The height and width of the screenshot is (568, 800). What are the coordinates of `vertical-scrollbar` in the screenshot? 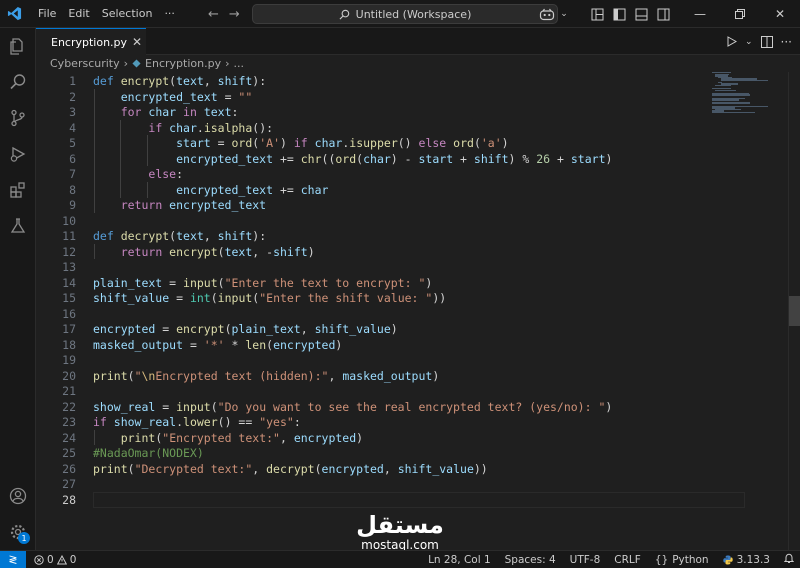 It's located at (794, 311).